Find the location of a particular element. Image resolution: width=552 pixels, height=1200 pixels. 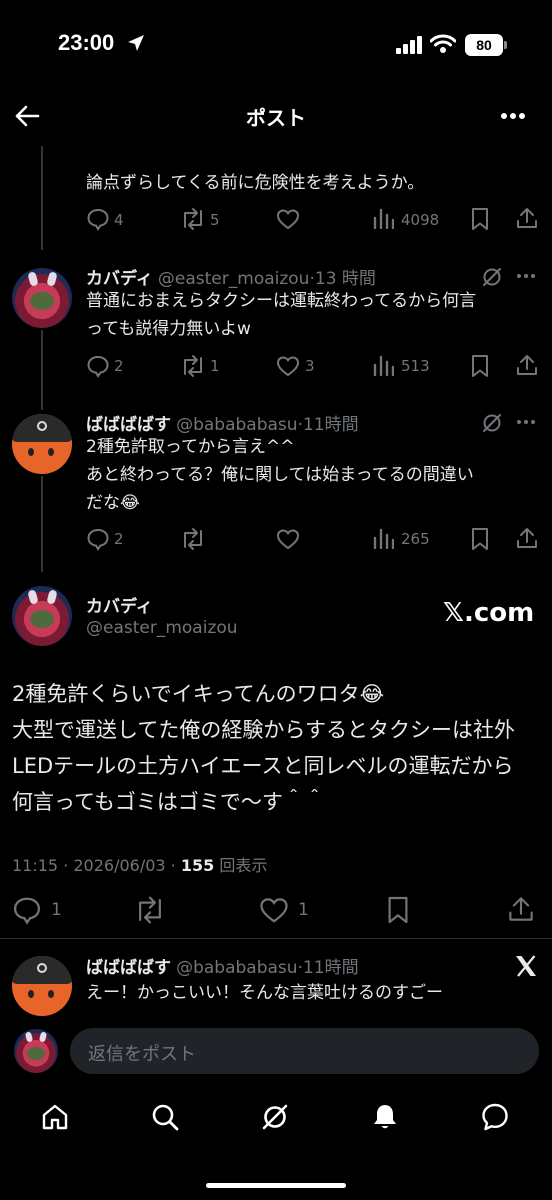

views-label: 回表示 is located at coordinates (241, 865).